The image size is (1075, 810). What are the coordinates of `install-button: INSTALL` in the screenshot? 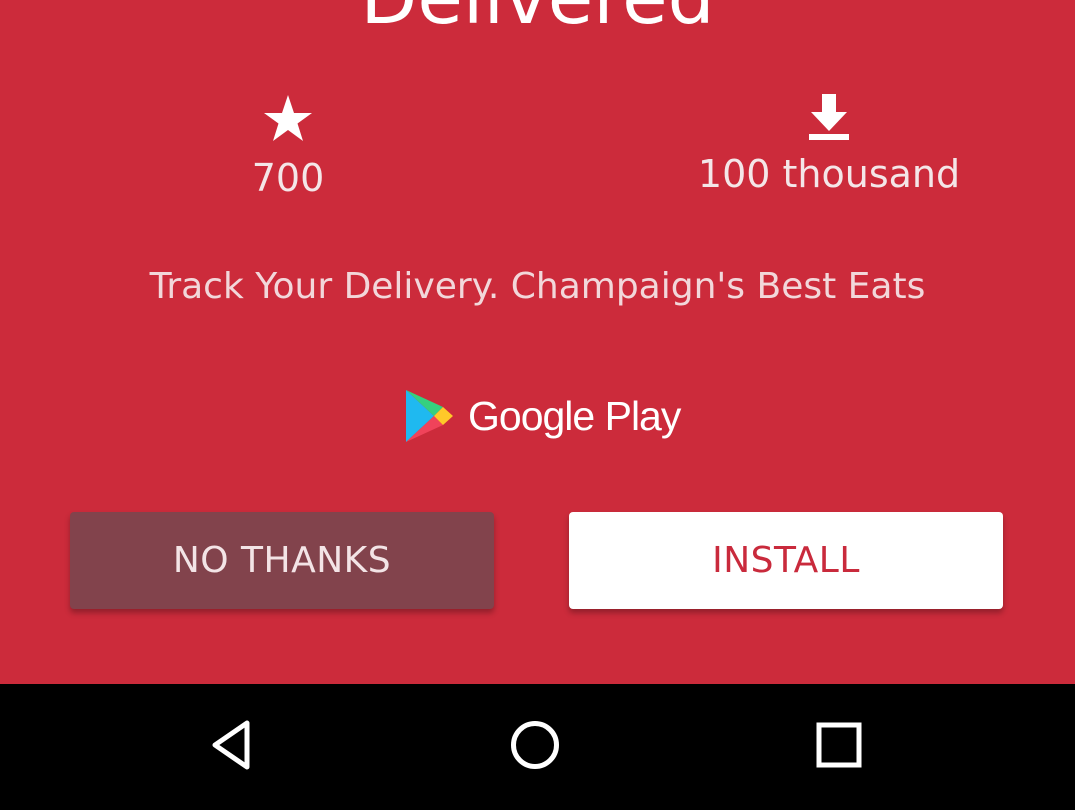 It's located at (786, 560).